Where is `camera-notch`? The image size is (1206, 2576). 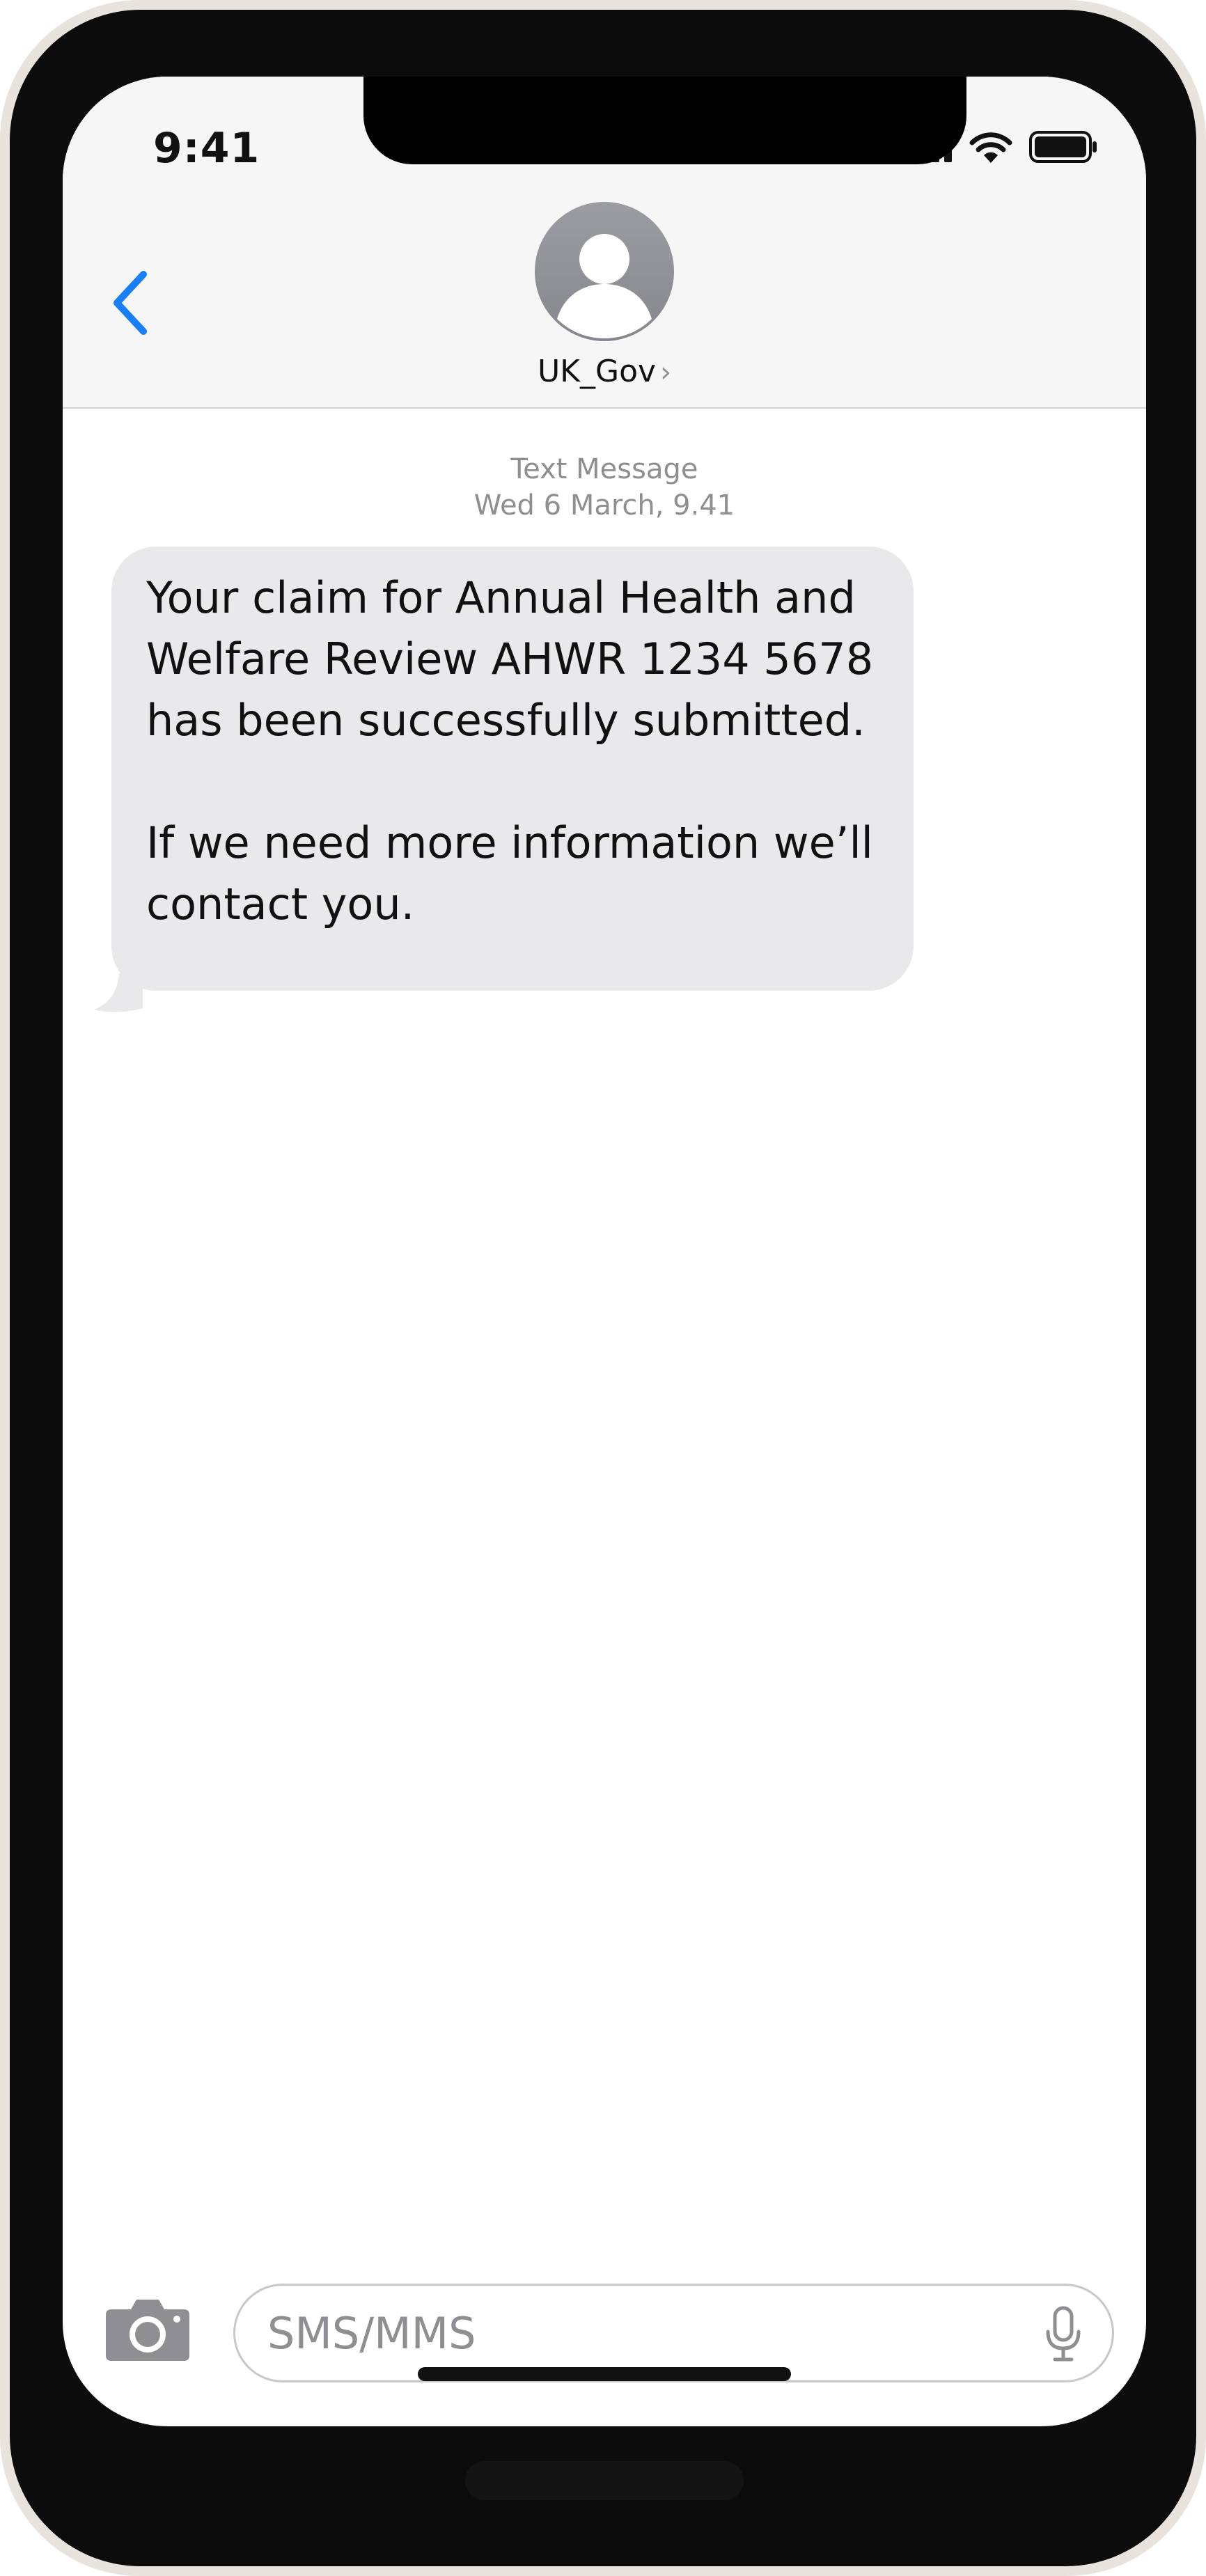 camera-notch is located at coordinates (664, 120).